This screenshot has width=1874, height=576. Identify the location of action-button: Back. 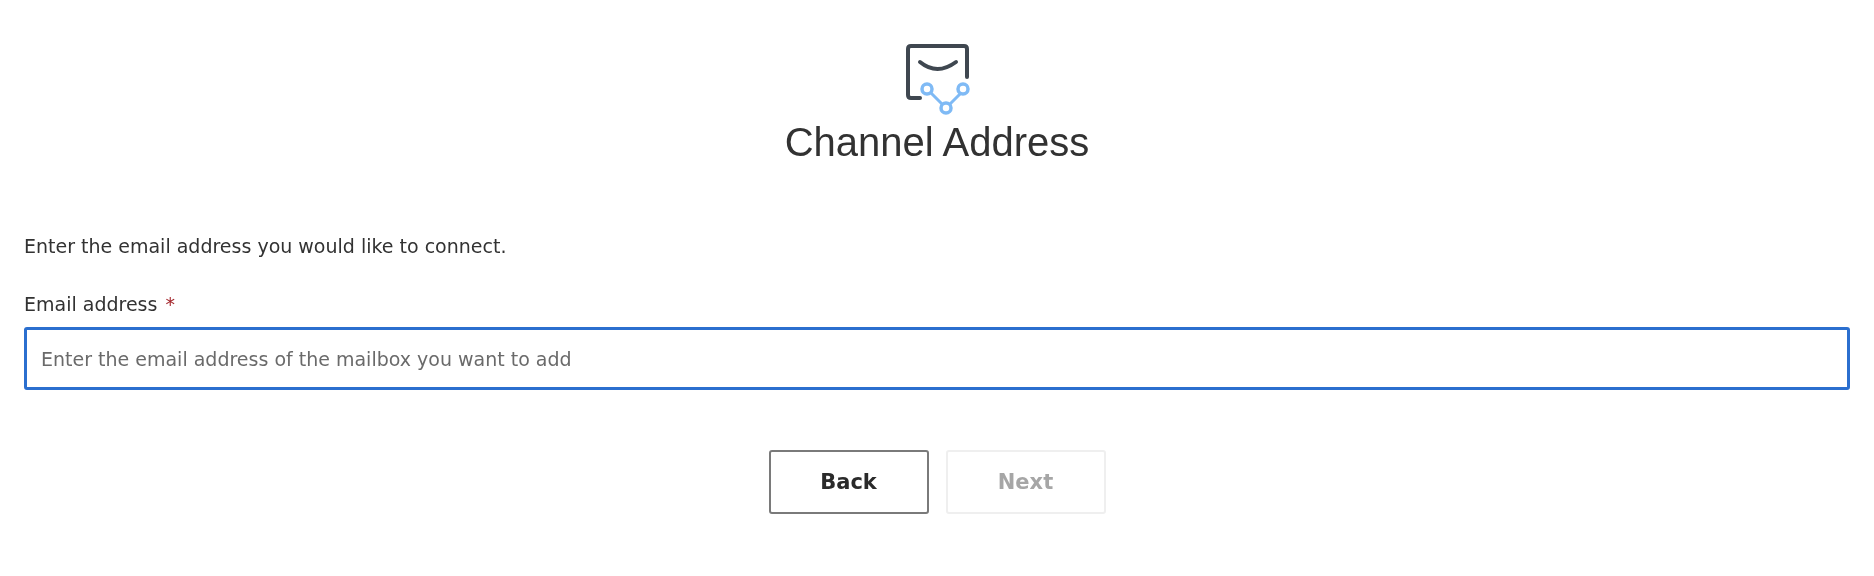
(848, 482).